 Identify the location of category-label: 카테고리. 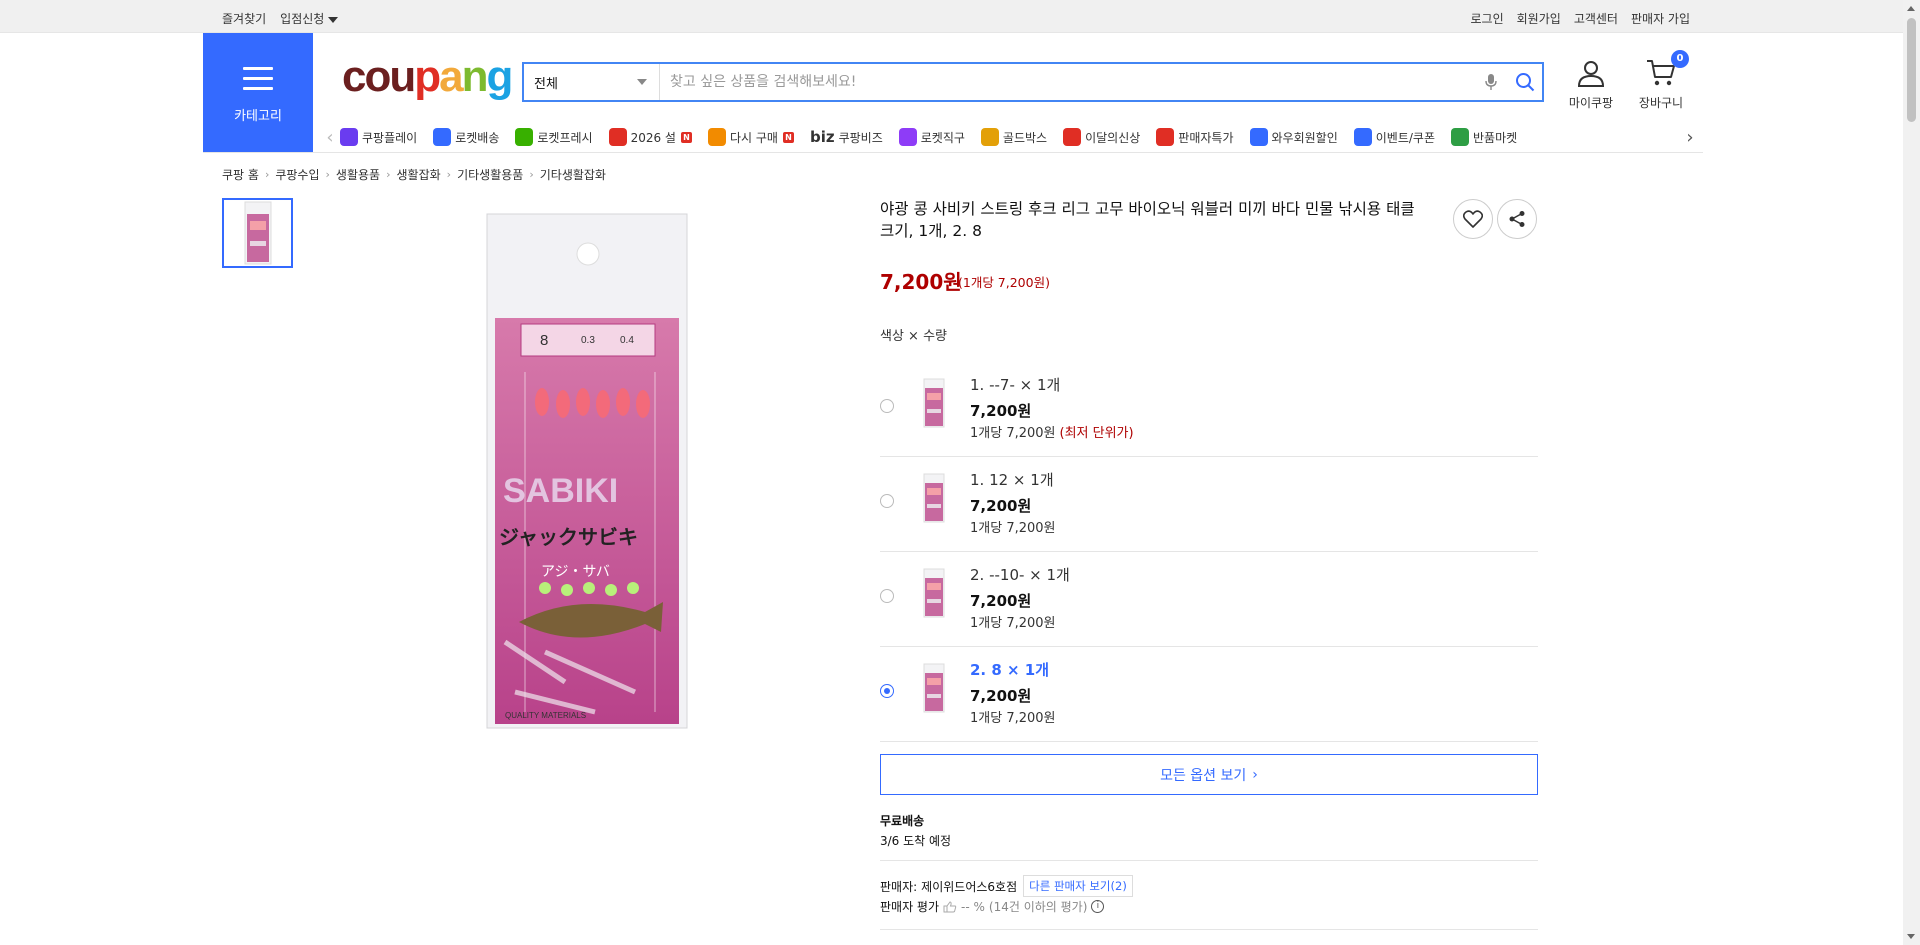
(258, 116).